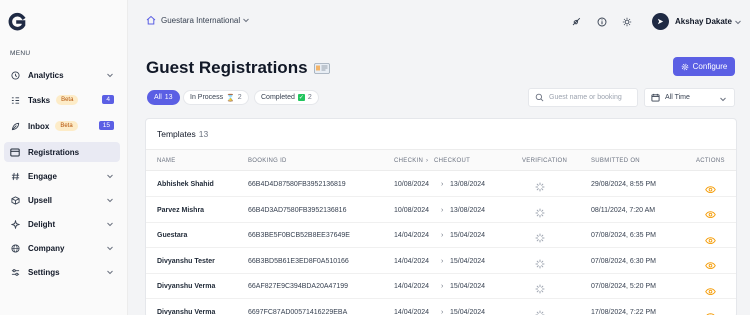 The image size is (750, 315). What do you see at coordinates (40, 200) in the screenshot?
I see `sidebar-item-label: Upsell` at bounding box center [40, 200].